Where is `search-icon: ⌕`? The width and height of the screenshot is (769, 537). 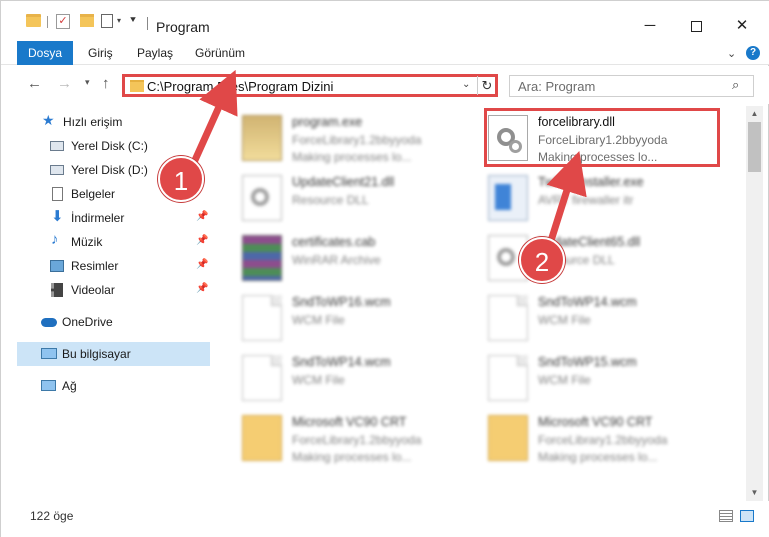
search-icon: ⌕ is located at coordinates (735, 85).